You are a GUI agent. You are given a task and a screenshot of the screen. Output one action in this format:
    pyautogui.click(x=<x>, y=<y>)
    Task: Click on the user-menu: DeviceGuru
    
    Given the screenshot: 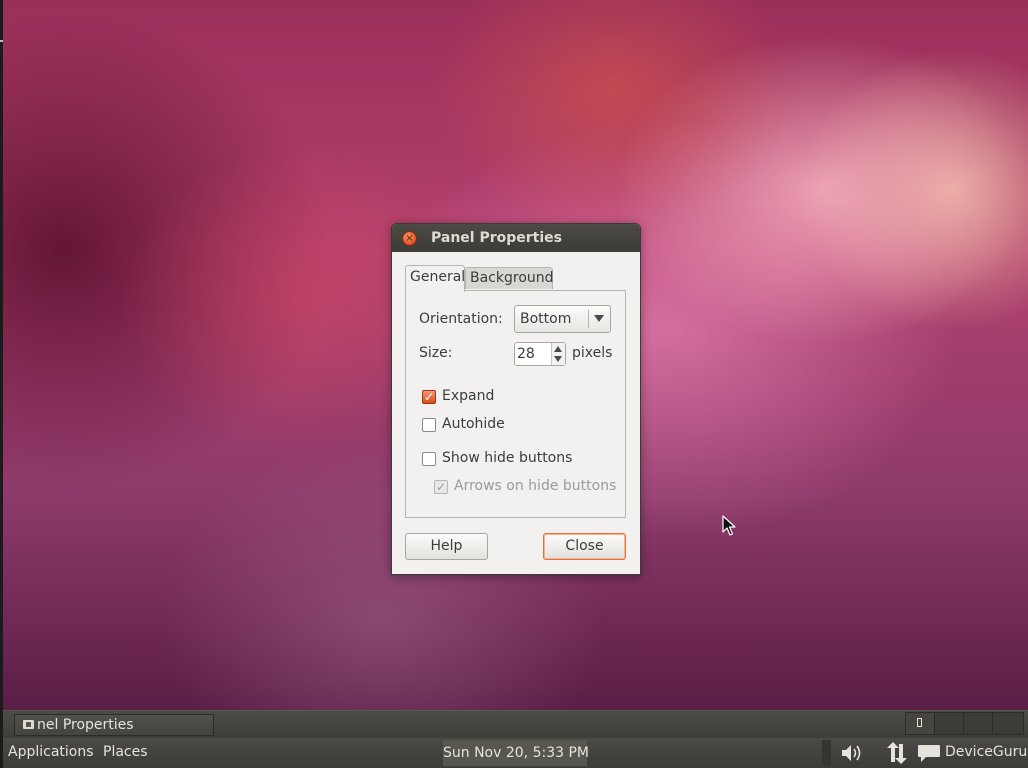 What is the action you would take?
    pyautogui.click(x=986, y=752)
    